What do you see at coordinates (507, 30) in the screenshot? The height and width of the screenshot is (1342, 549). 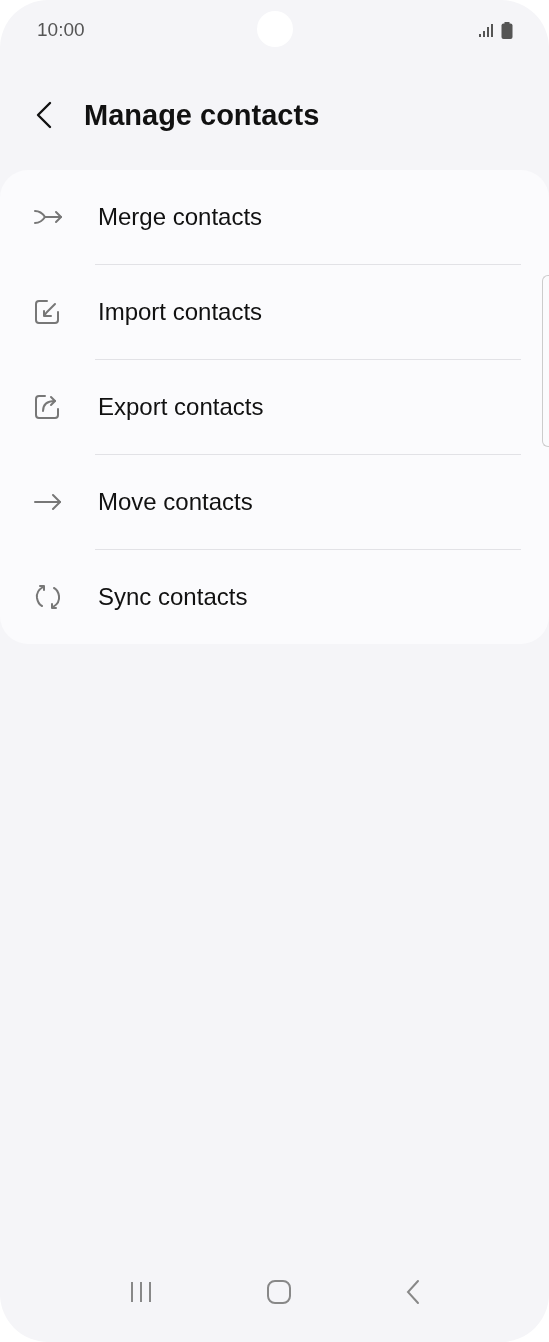 I see `battery-icon` at bounding box center [507, 30].